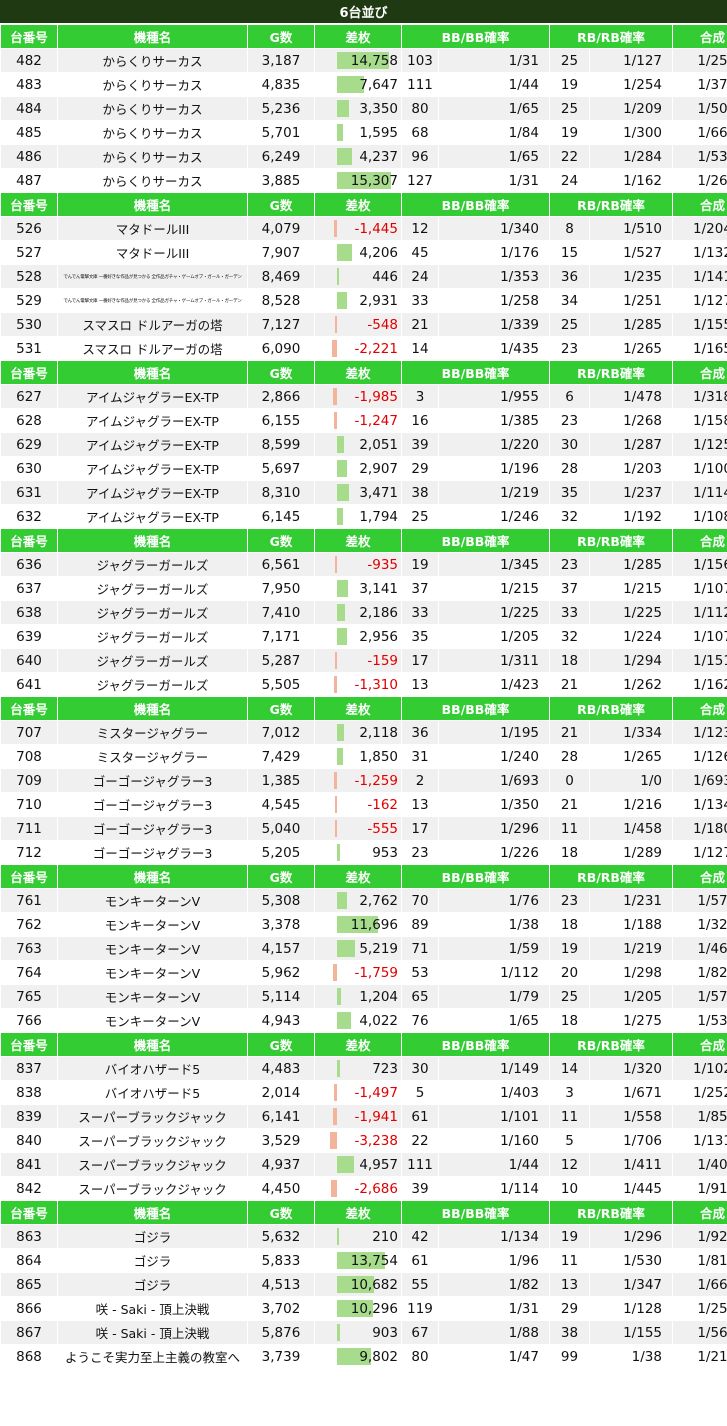 The image size is (727, 1426). I want to click on machine-number: 483, so click(29, 84).